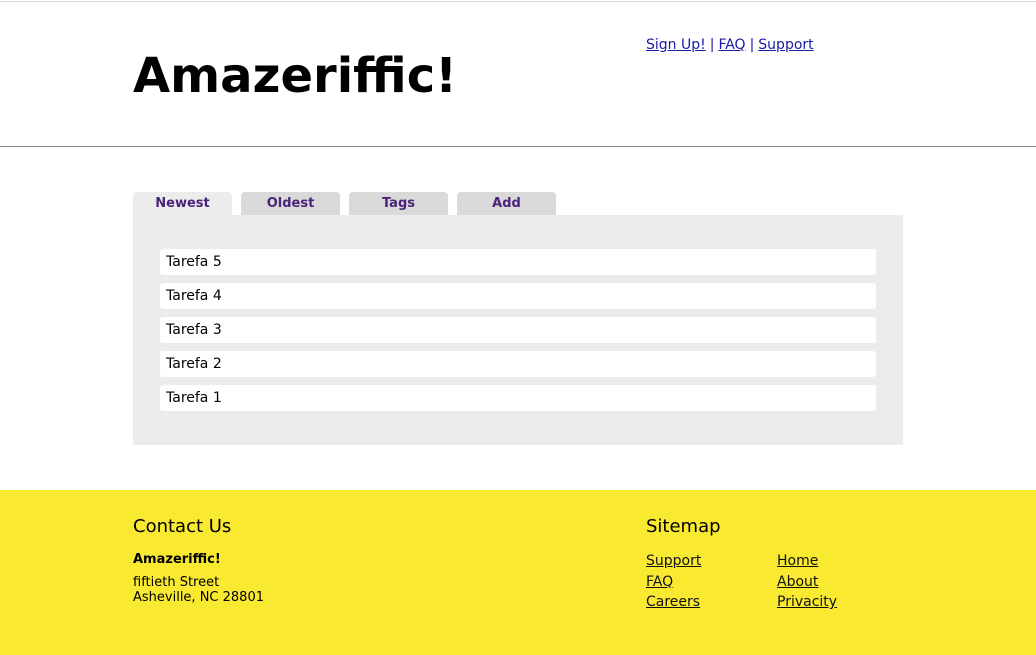 This screenshot has height=655, width=1036. Describe the element at coordinates (659, 582) in the screenshot. I see `sitemap-faq-link: FAQ` at that location.